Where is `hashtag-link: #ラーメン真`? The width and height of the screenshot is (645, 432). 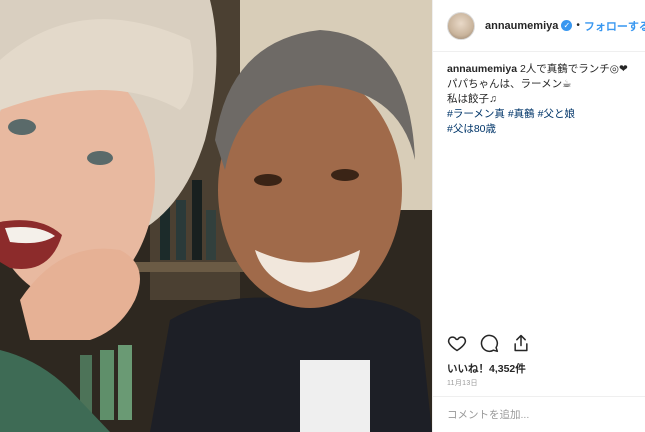
hashtag-link: #ラーメン真 is located at coordinates (476, 114).